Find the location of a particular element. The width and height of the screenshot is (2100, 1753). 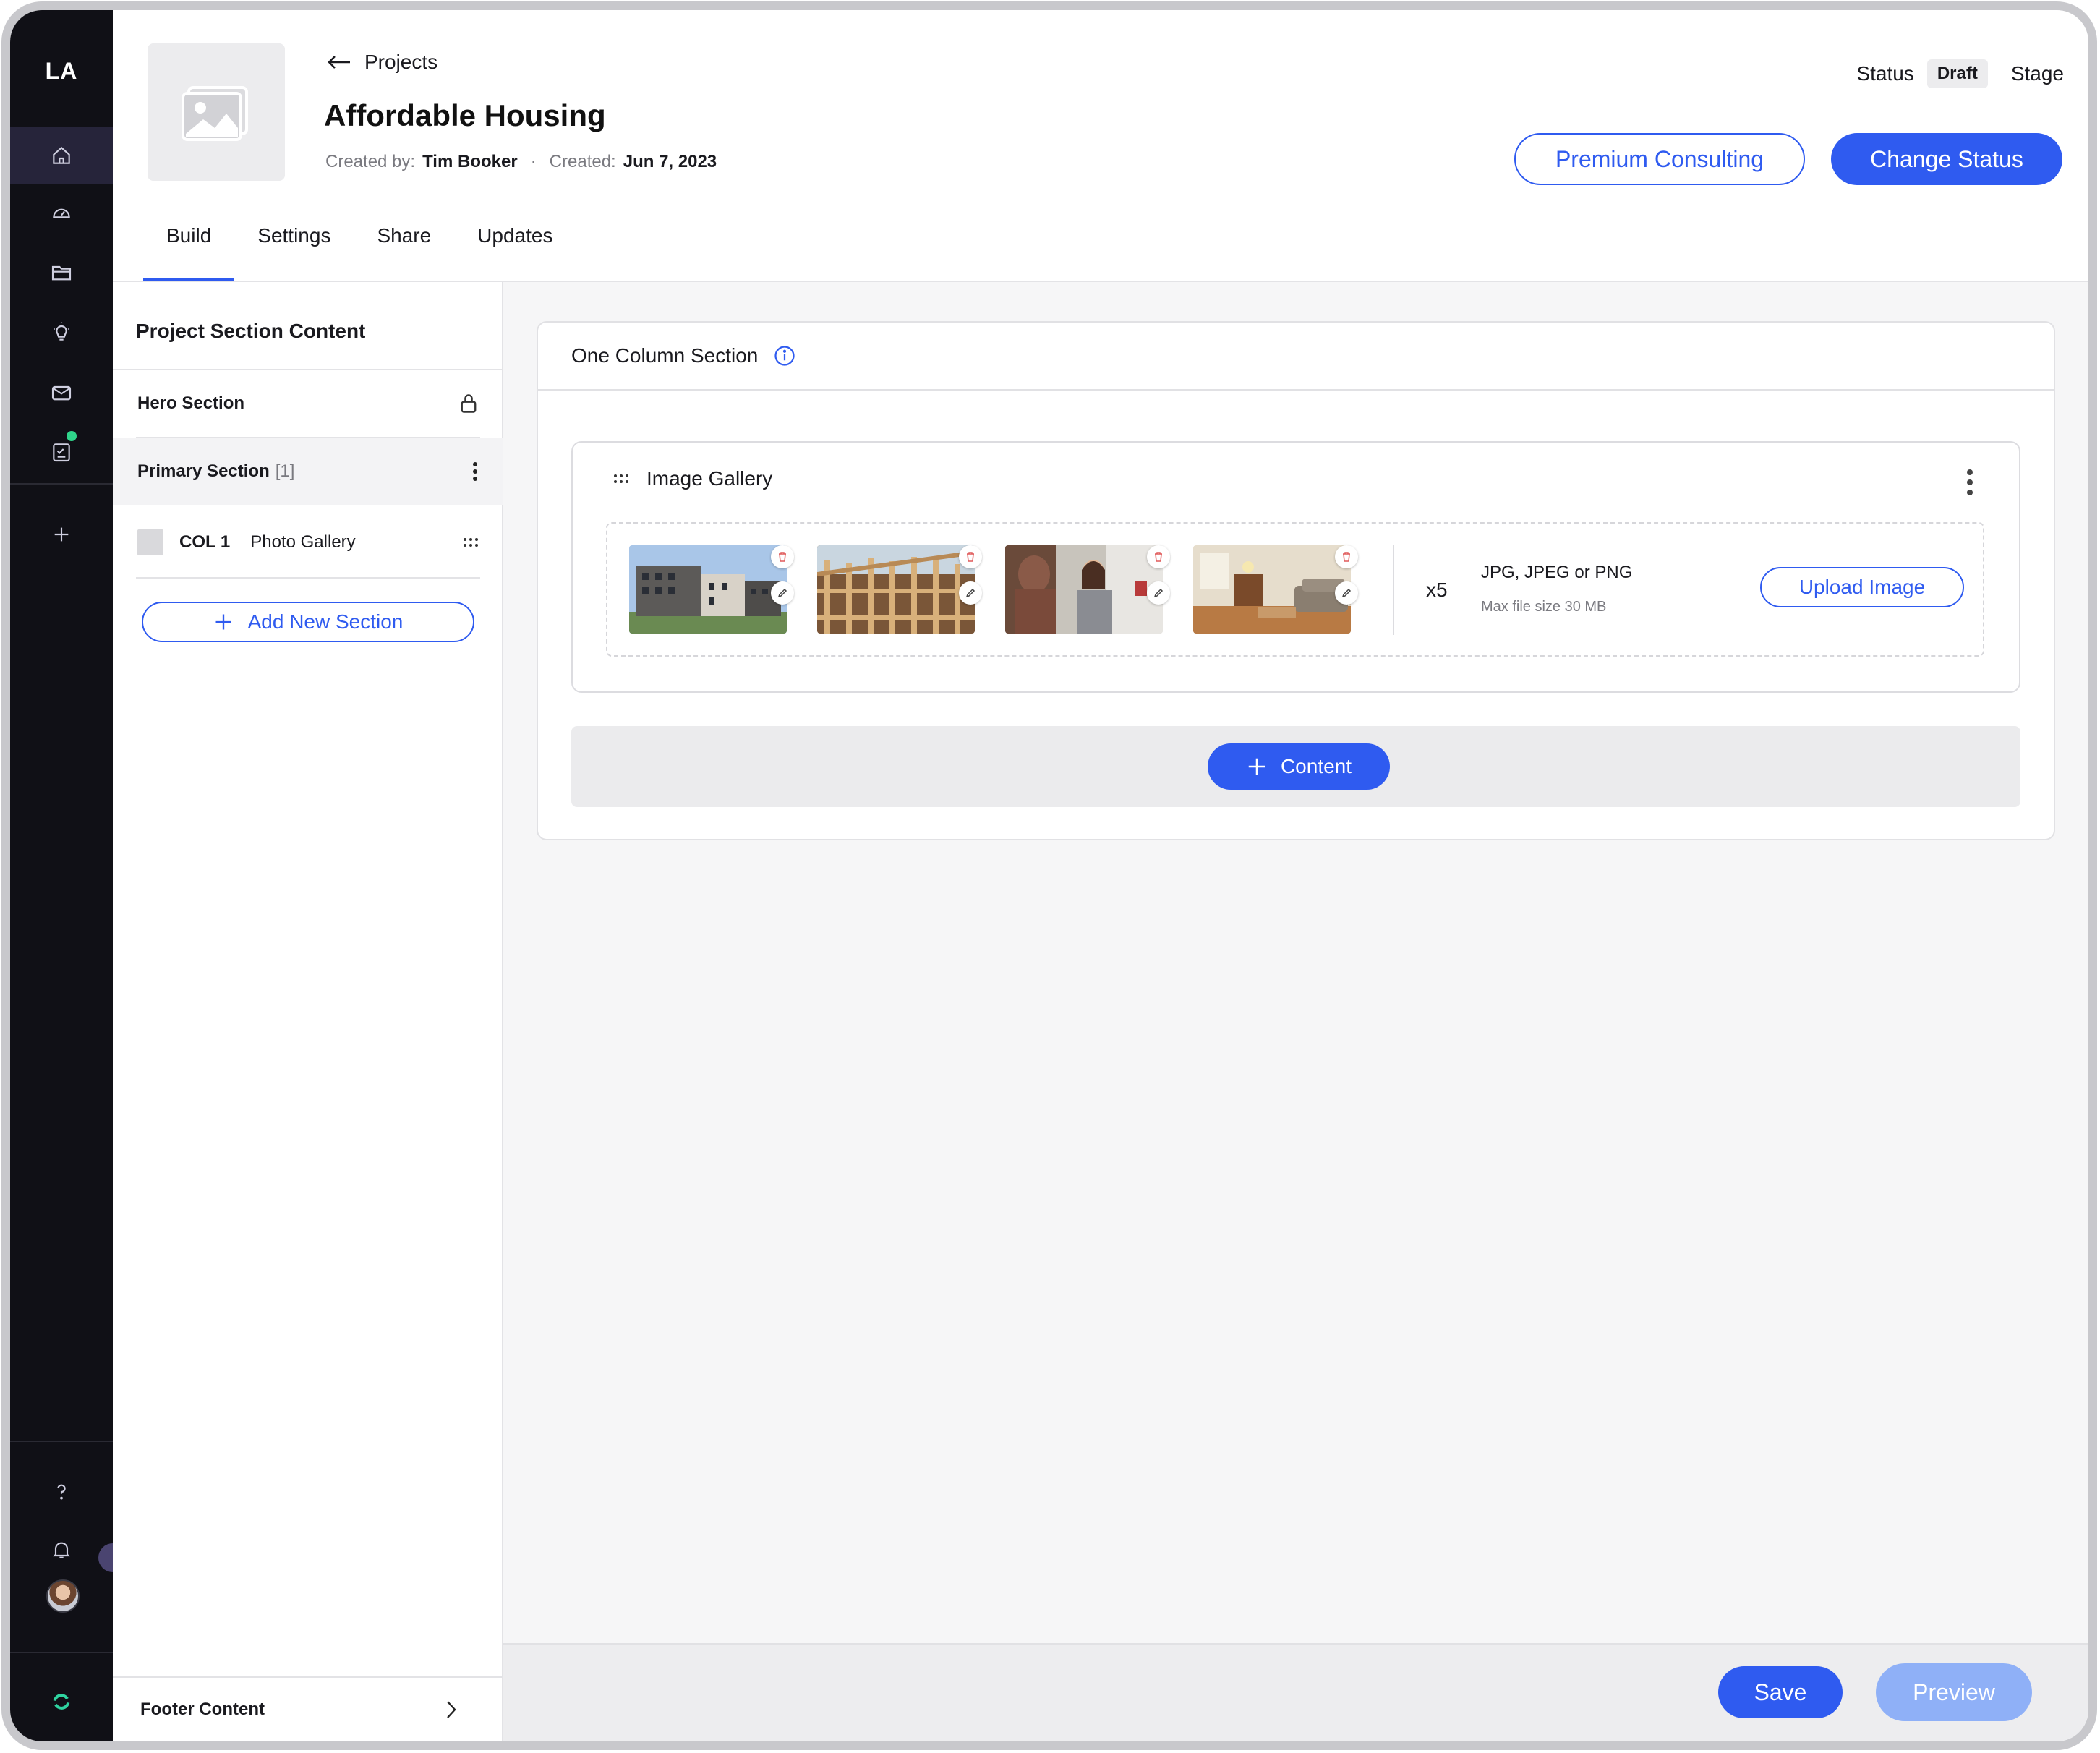

plus-icon is located at coordinates (61, 534).